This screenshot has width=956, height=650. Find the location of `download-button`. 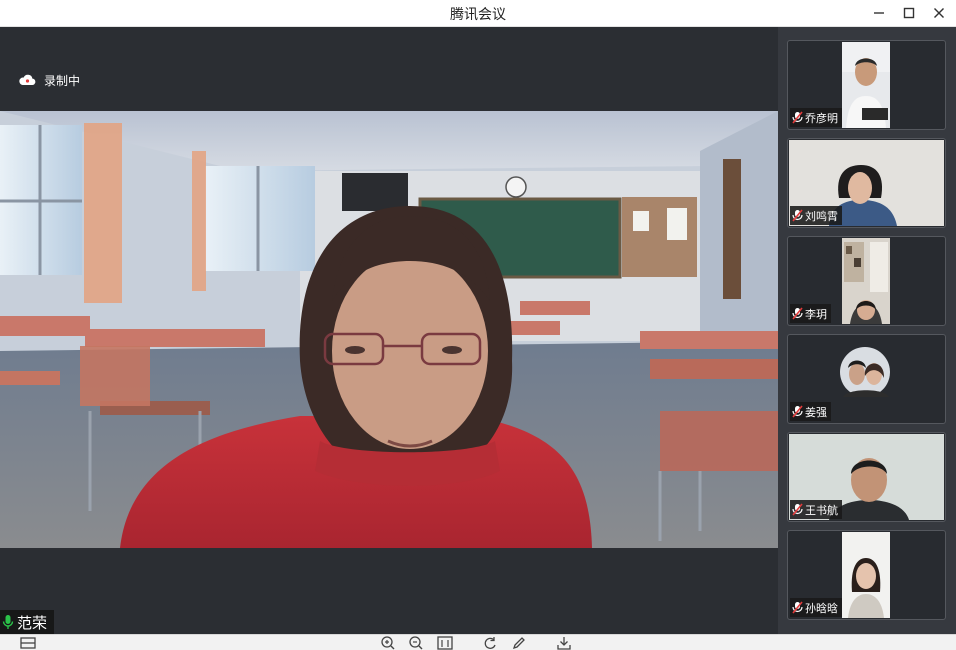

download-button is located at coordinates (564, 642).